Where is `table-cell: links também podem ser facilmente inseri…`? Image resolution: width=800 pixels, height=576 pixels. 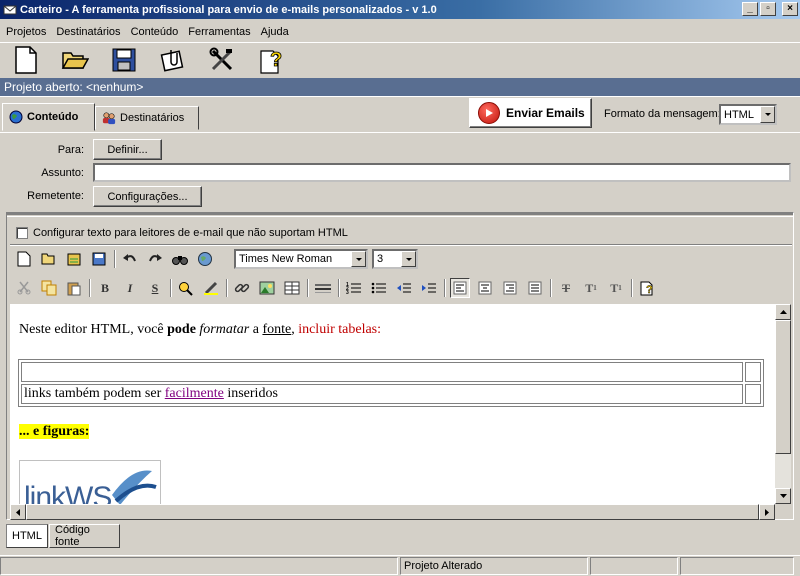 table-cell: links também podem ser facilmente inseri… is located at coordinates (382, 394).